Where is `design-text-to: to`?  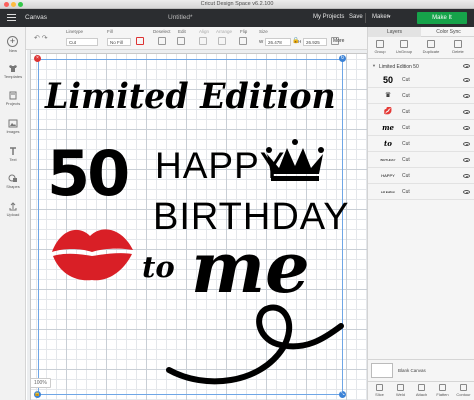 design-text-to: to is located at coordinates (158, 267).